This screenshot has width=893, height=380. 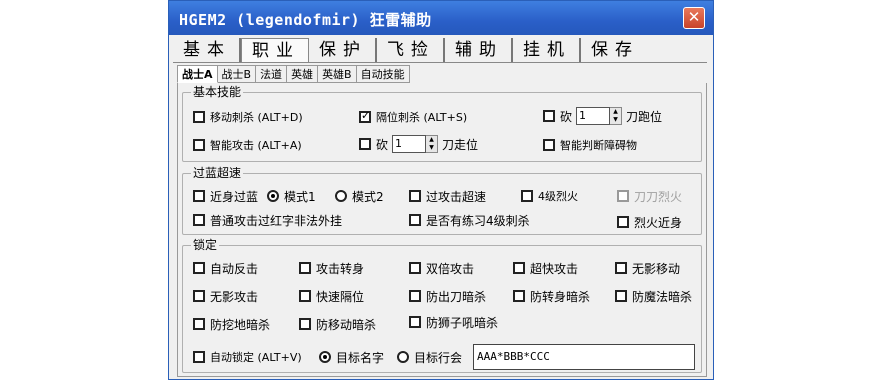 I want to click on attack-speed-checkbox: 过攻击超速, so click(x=447, y=196).